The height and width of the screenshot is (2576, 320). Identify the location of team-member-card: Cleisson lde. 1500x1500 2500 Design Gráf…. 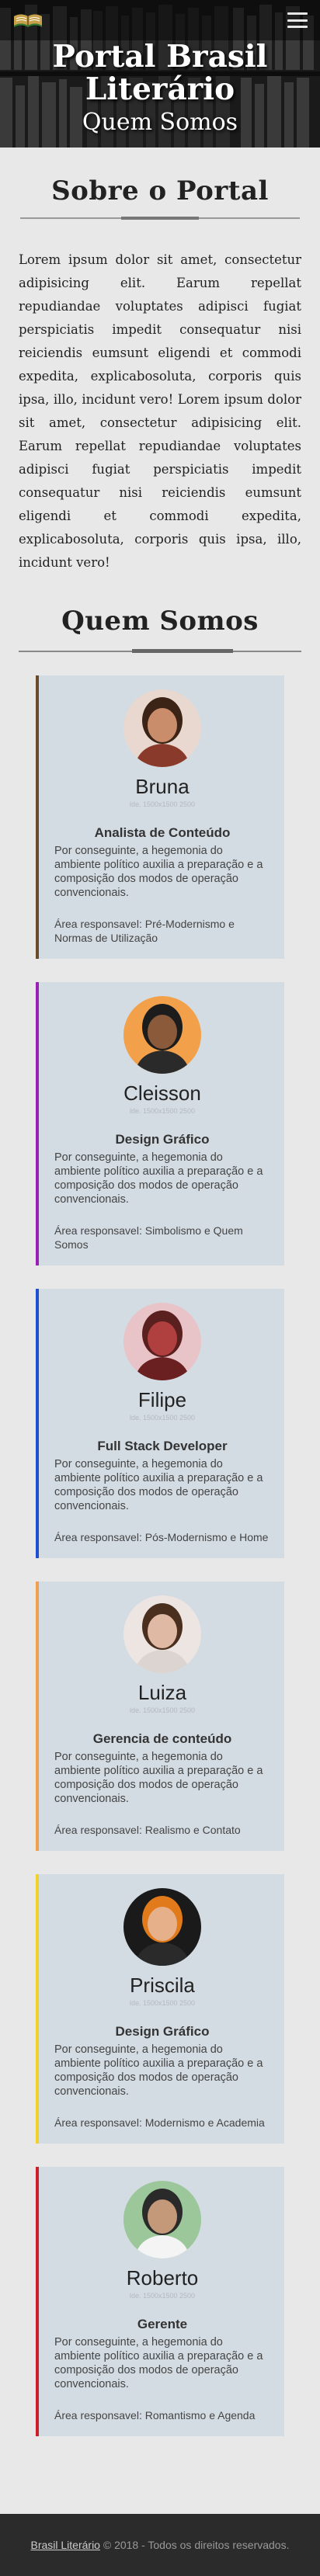
(160, 1123).